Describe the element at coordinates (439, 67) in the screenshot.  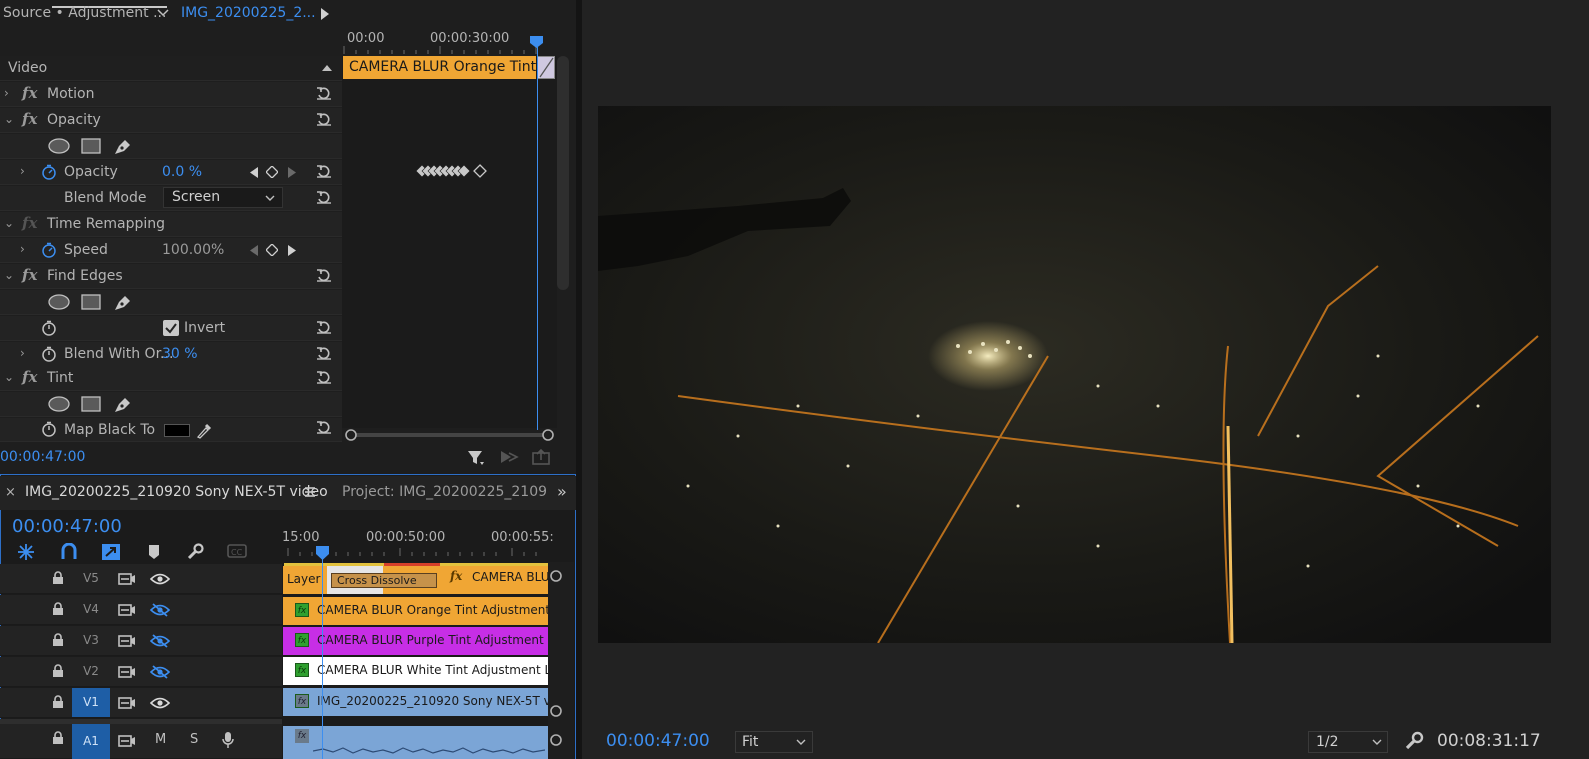
I see `clip-bar: CAMERA BLUR Orange Tint Ad` at that location.